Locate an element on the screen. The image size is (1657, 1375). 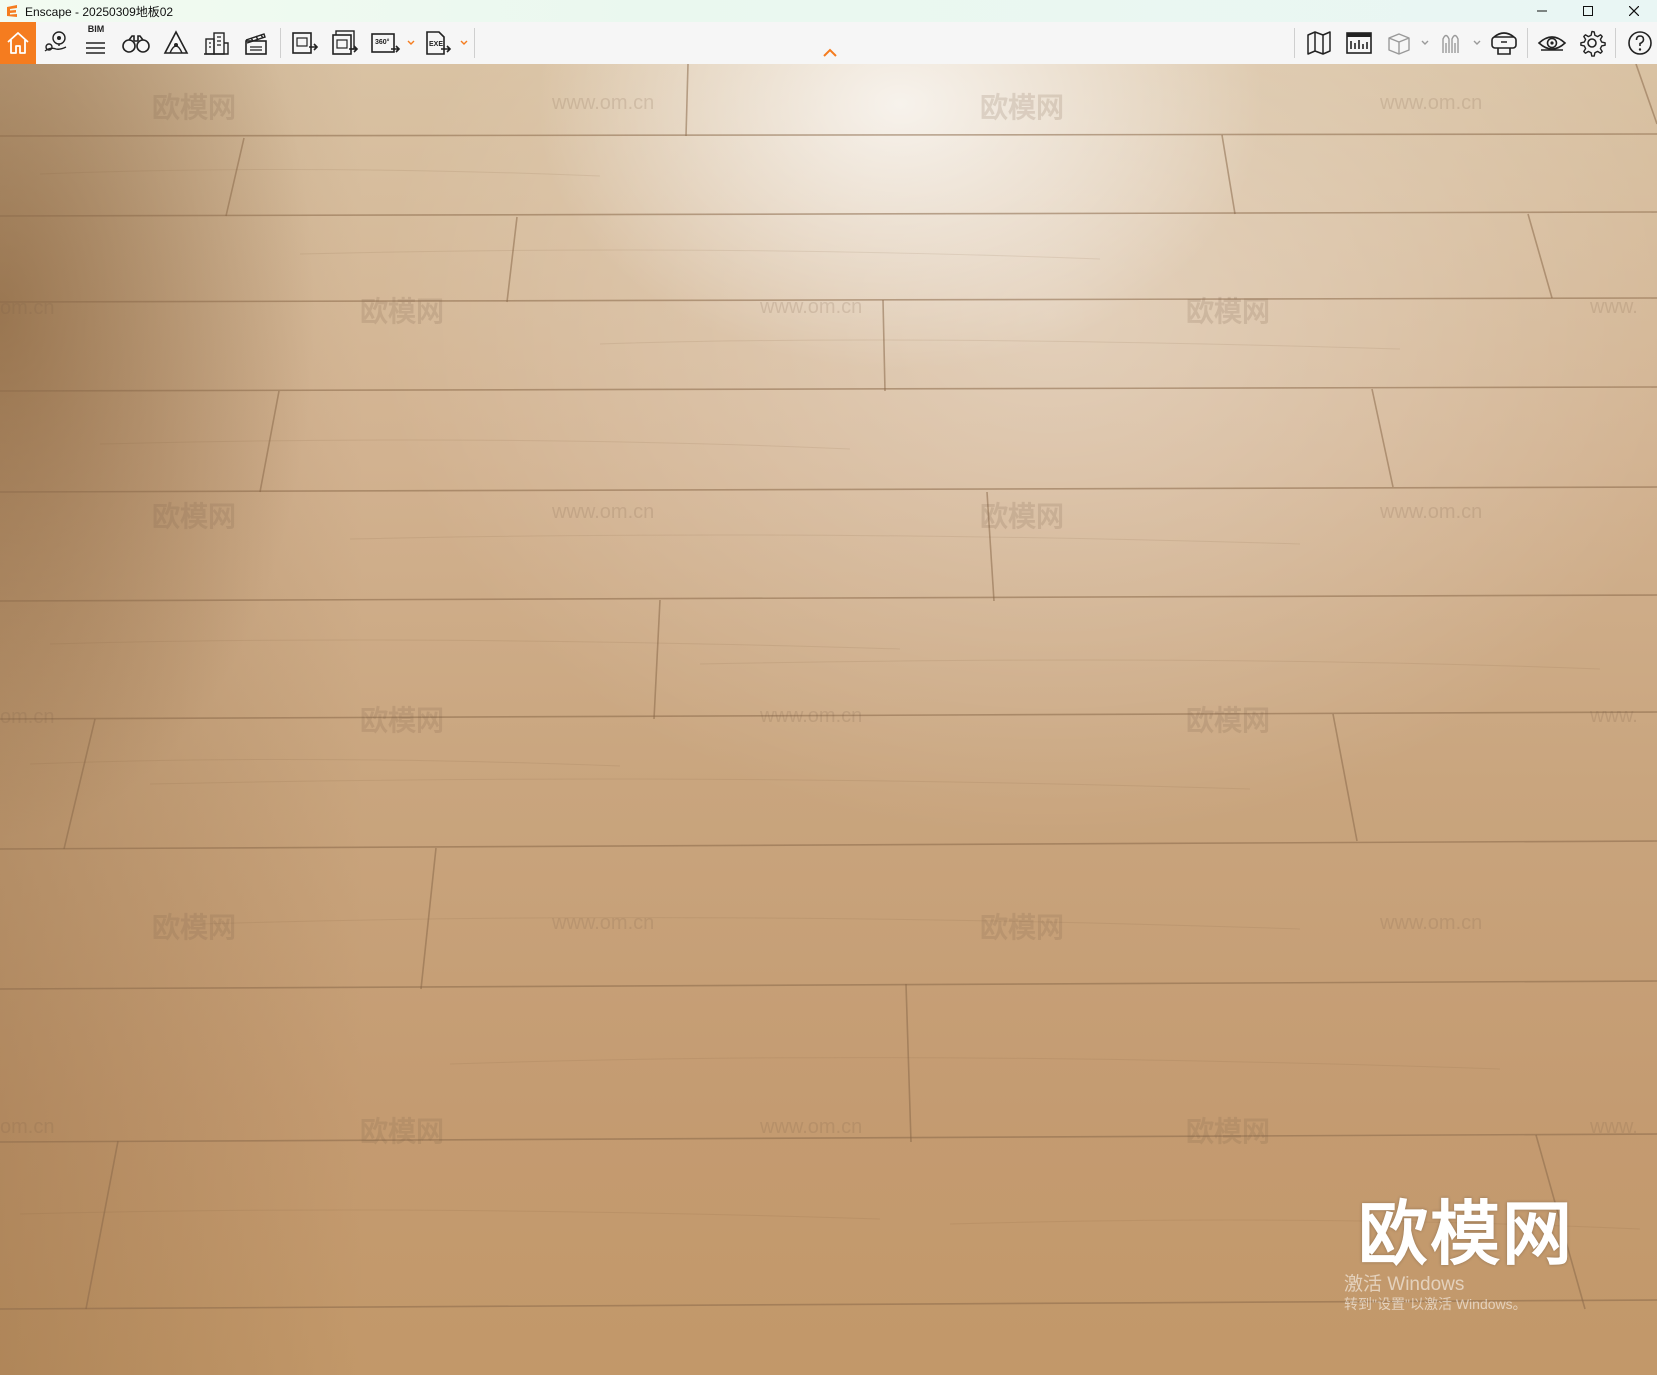
brand-logo-watermark: 欧模网 is located at coordinates (1466, 1234).